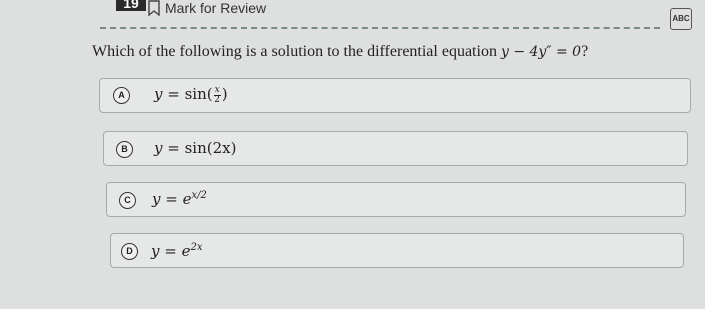 The width and height of the screenshot is (705, 309). What do you see at coordinates (585, 51) in the screenshot?
I see `question-end: ?` at bounding box center [585, 51].